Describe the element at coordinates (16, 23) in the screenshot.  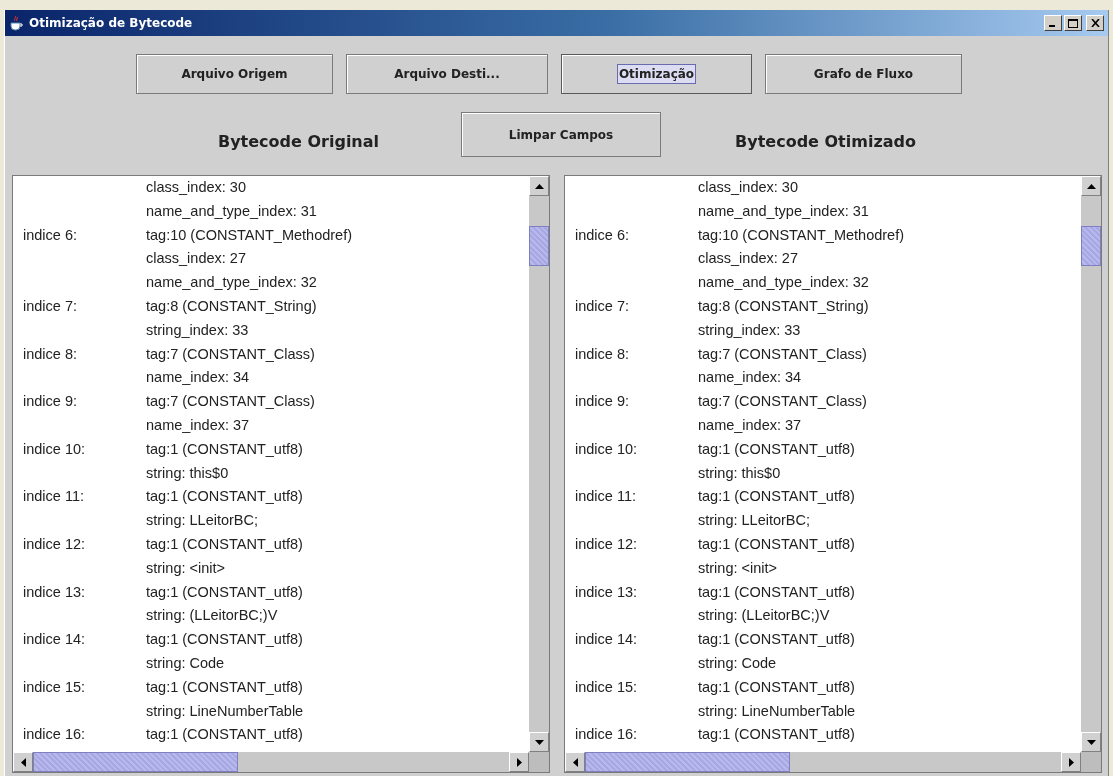
I see `coffee-cup-icon` at that location.